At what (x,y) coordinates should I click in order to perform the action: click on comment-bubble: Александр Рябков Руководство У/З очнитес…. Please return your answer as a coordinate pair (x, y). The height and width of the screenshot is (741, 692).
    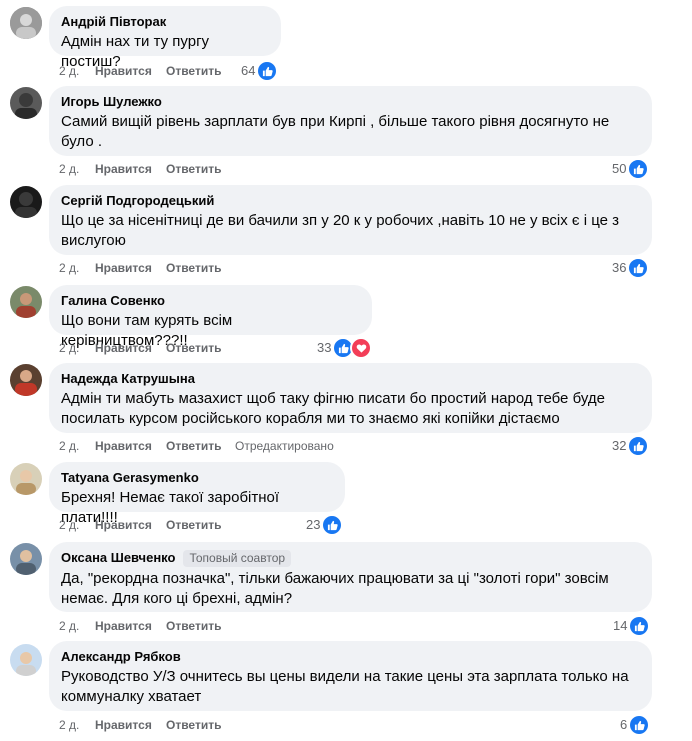
    Looking at the image, I should click on (350, 676).